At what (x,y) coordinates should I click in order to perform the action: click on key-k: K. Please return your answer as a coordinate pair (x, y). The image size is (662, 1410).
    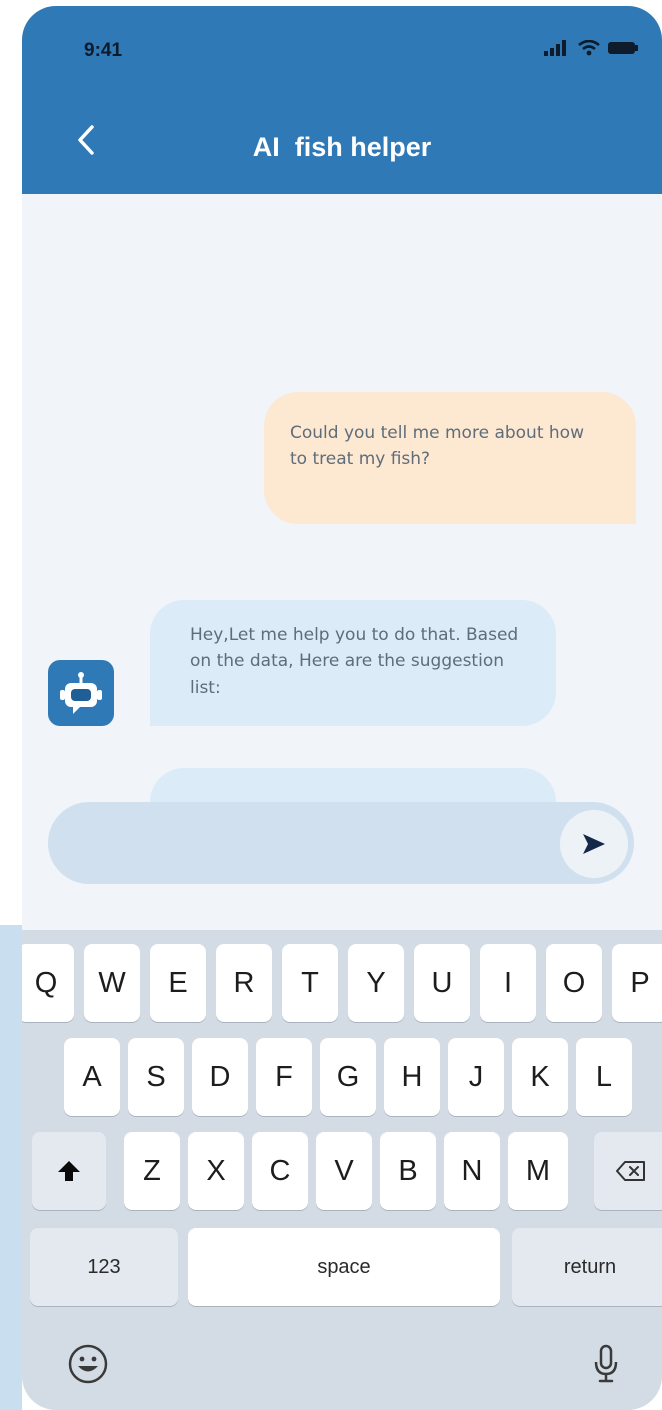
    Looking at the image, I should click on (540, 1077).